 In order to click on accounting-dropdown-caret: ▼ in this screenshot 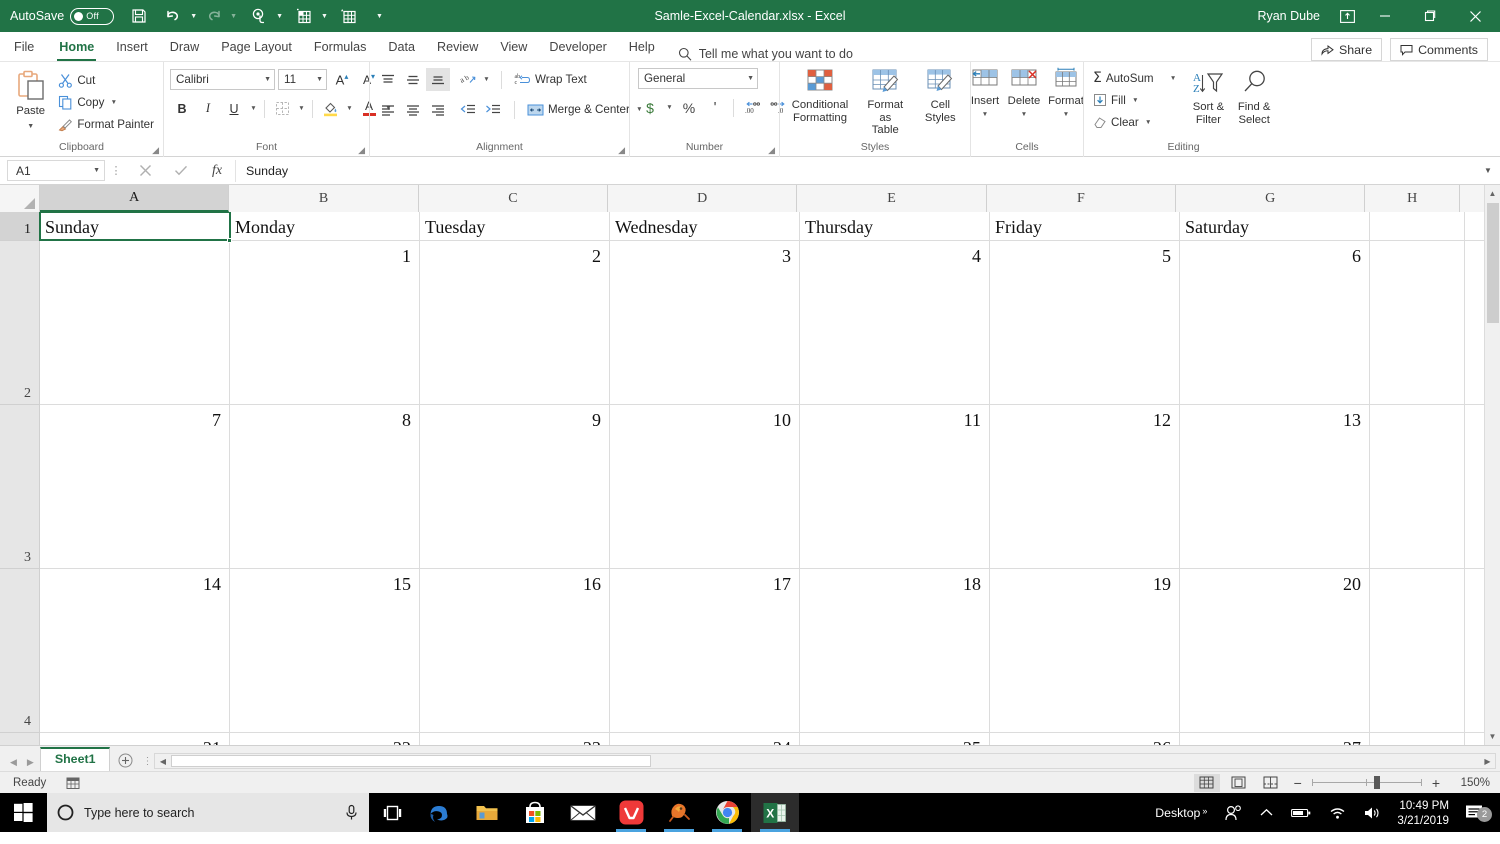, I will do `click(669, 107)`.